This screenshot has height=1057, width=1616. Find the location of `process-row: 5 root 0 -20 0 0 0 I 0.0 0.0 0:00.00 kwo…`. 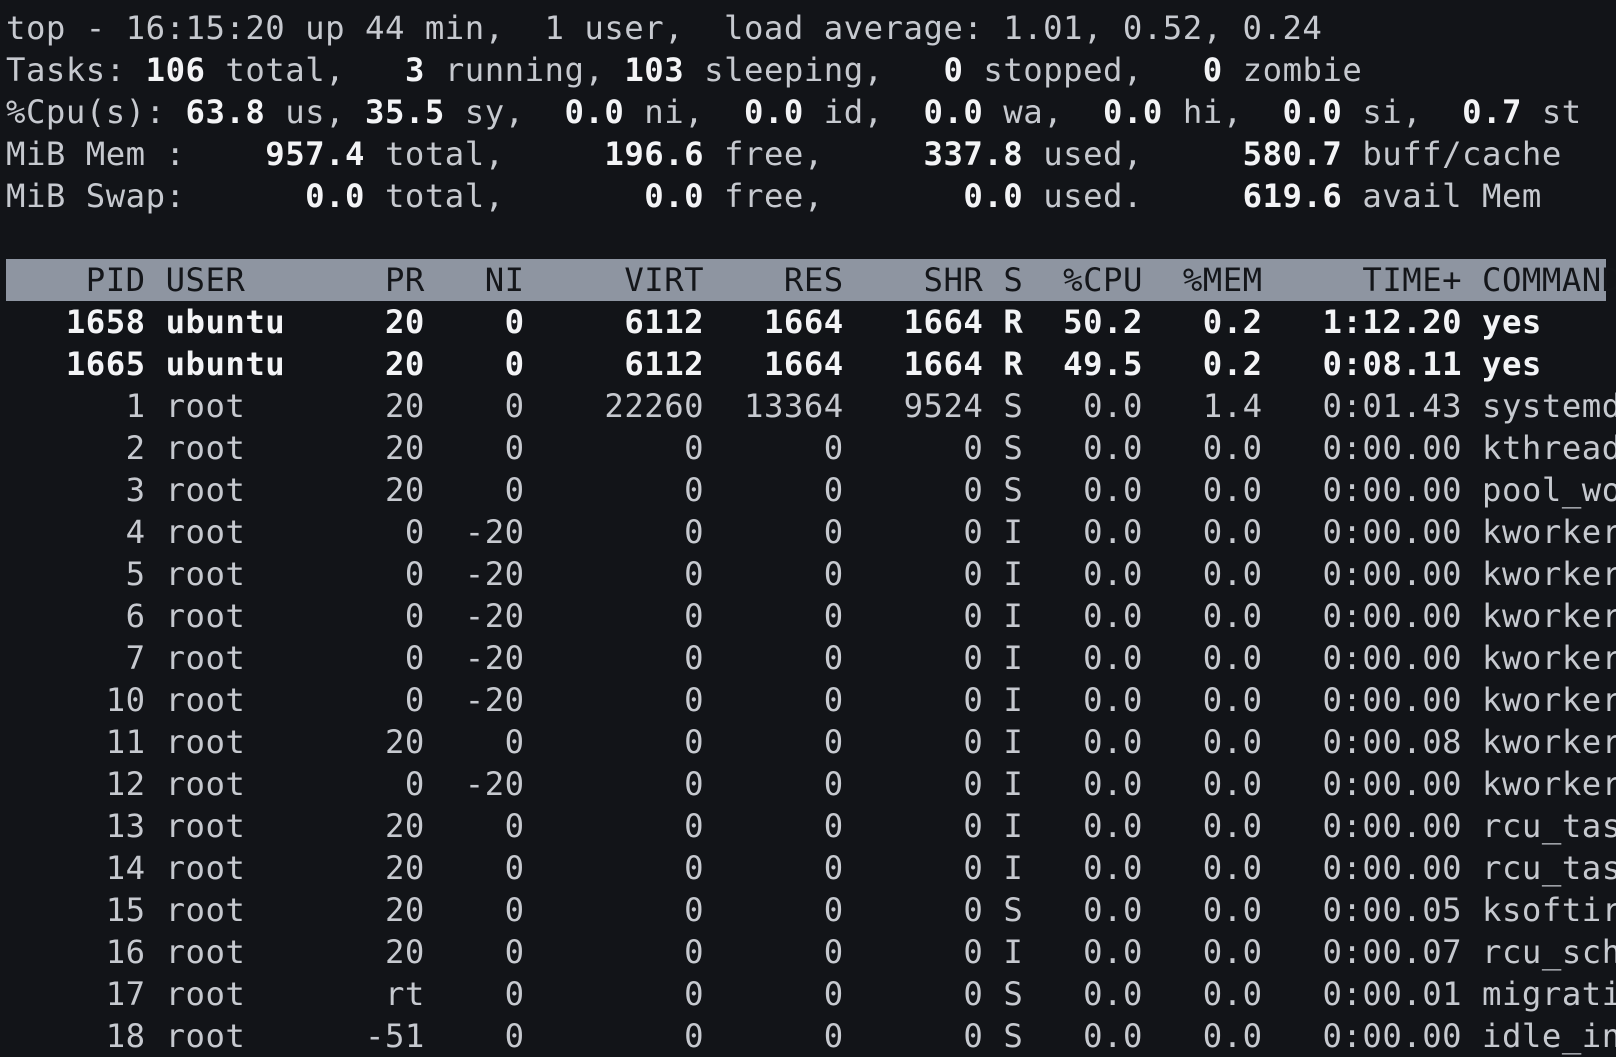

process-row: 5 root 0 -20 0 0 0 I 0.0 0.0 0:00.00 kwo… is located at coordinates (811, 574).